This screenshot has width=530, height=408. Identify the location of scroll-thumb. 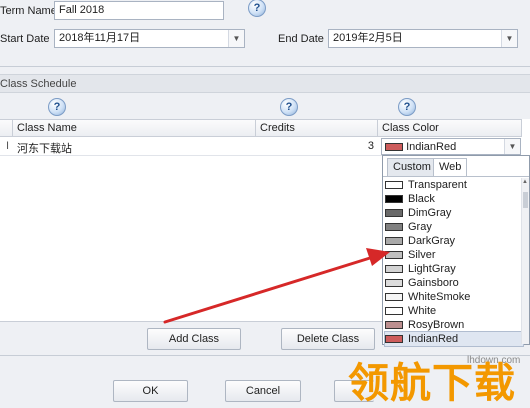
(525, 200).